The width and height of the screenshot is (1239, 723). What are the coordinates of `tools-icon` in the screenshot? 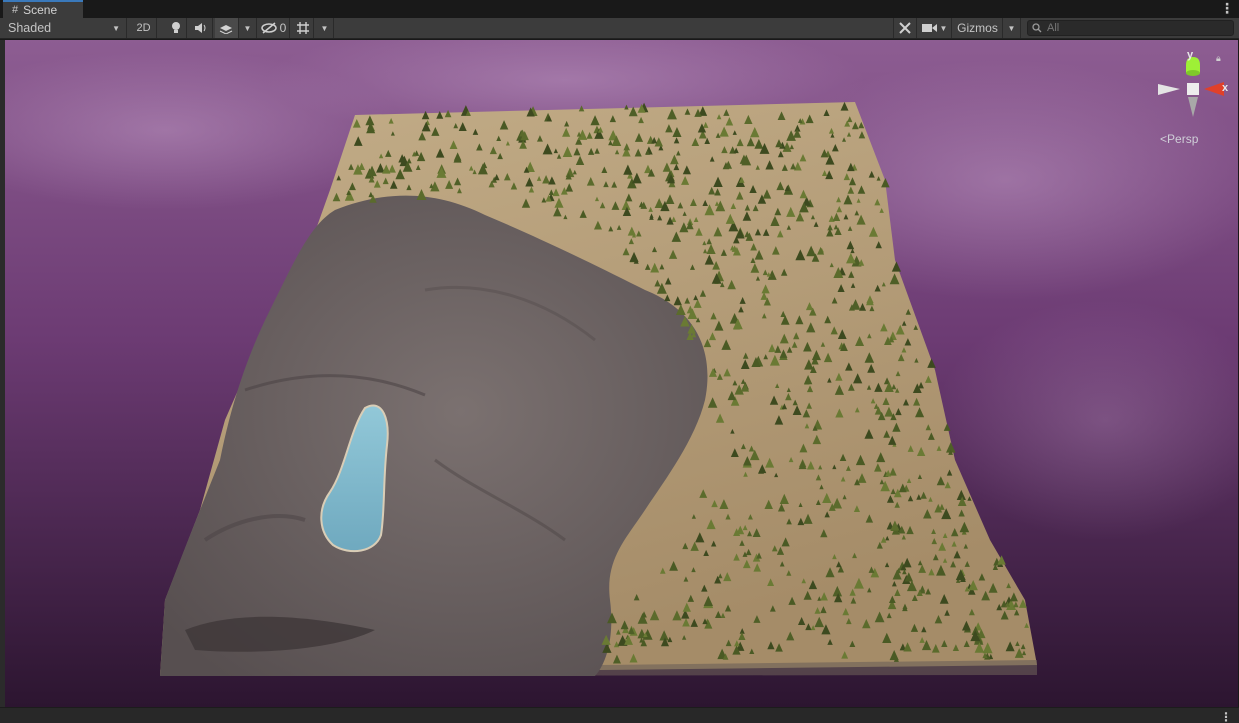 It's located at (905, 28).